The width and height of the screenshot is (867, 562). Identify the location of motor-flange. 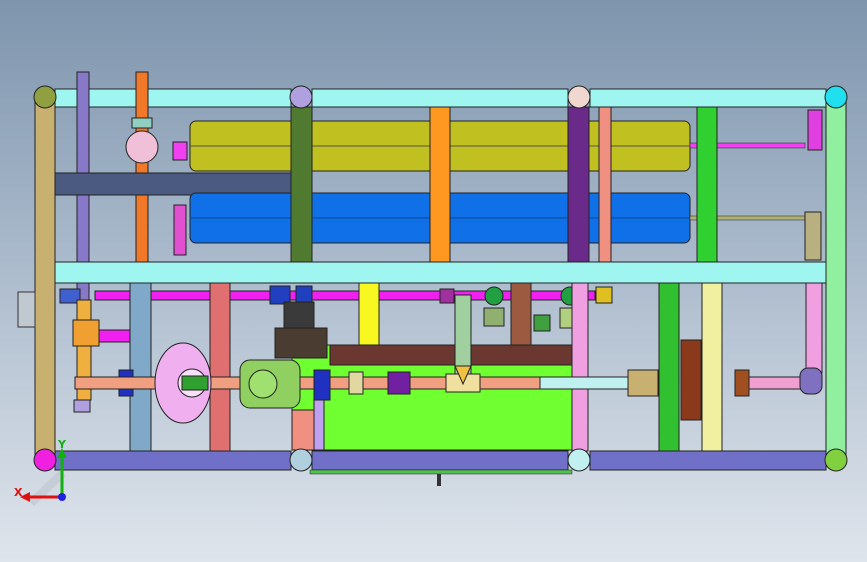
(299, 315).